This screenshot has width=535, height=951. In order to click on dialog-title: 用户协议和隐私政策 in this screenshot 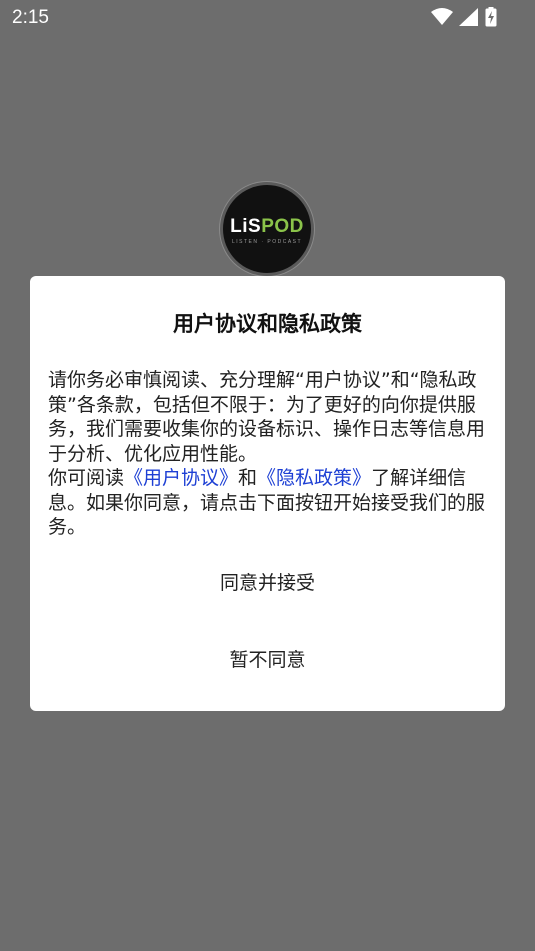, I will do `click(267, 324)`.